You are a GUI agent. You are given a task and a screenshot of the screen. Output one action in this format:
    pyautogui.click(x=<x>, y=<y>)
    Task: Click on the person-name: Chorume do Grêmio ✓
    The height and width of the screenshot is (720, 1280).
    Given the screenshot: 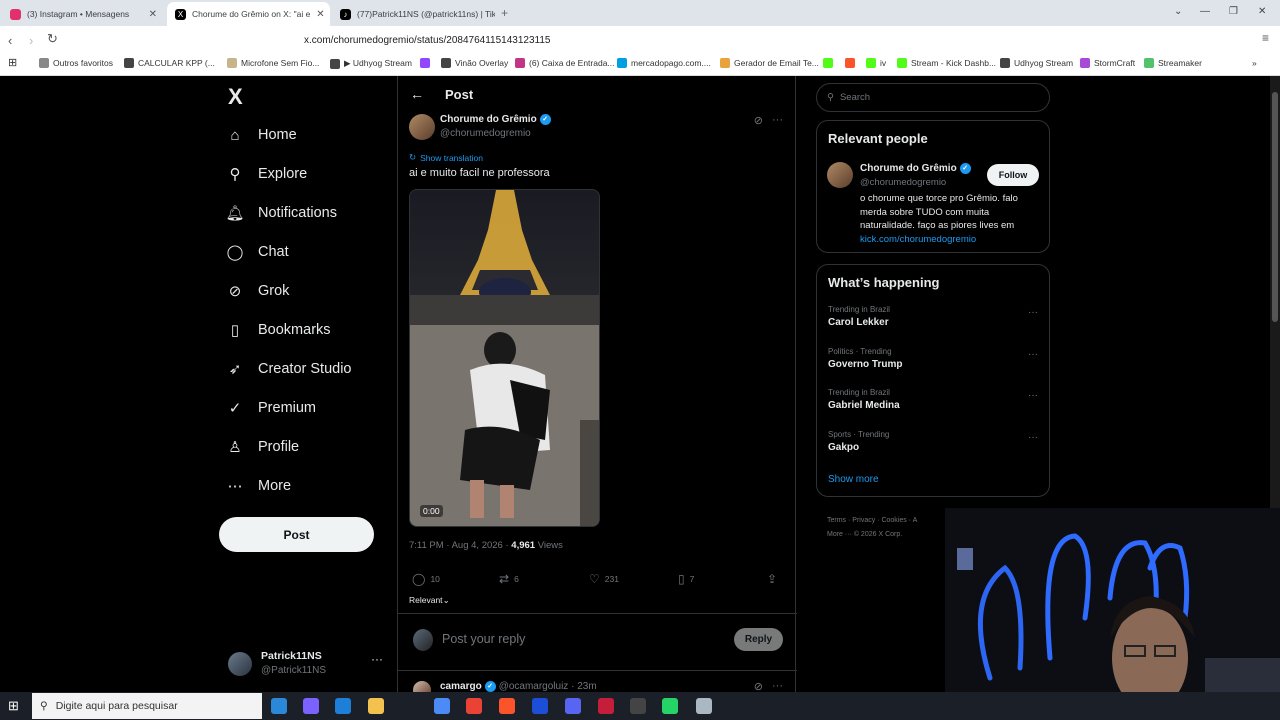 What is the action you would take?
    pyautogui.click(x=915, y=168)
    